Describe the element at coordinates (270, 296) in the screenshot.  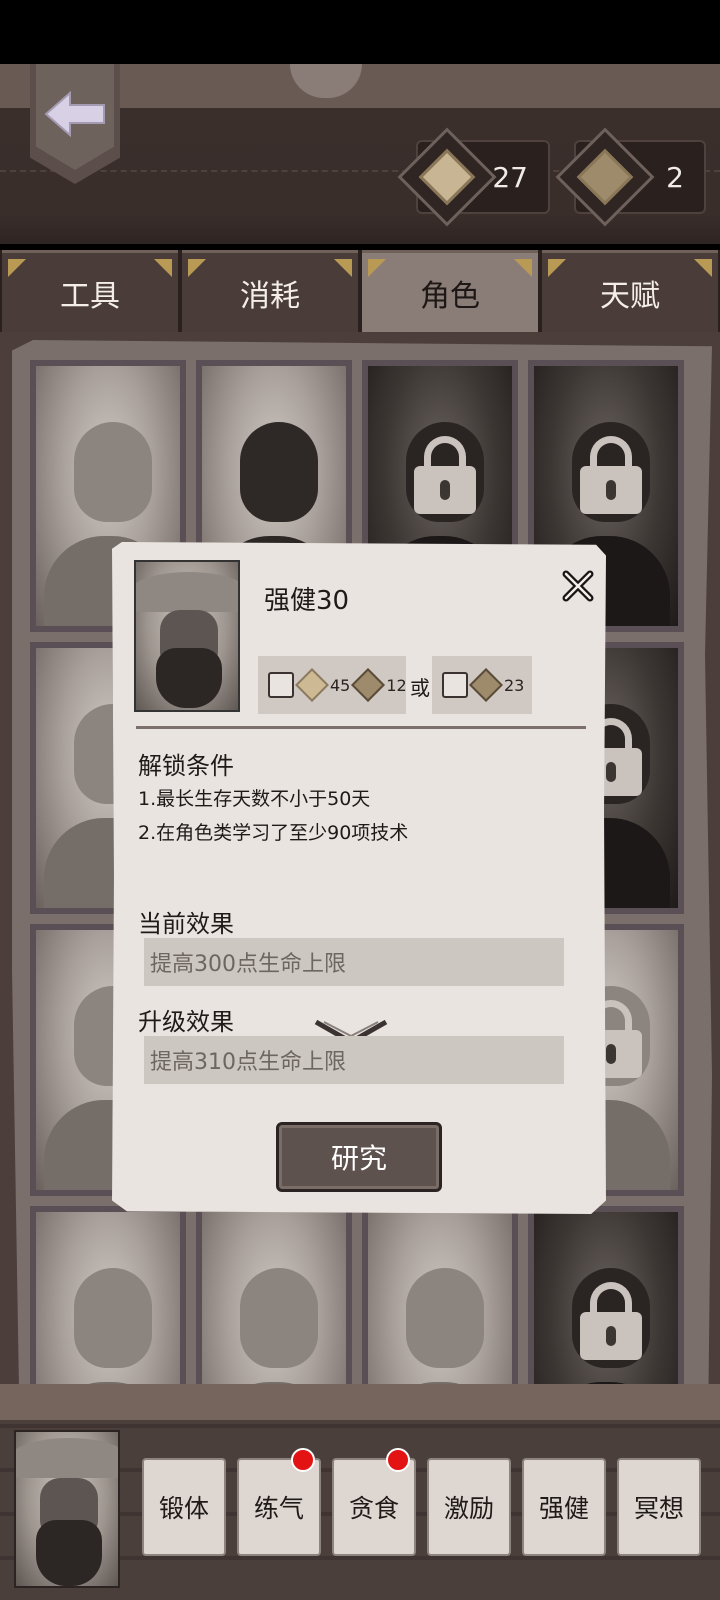
I see `tab-label: 消耗` at that location.